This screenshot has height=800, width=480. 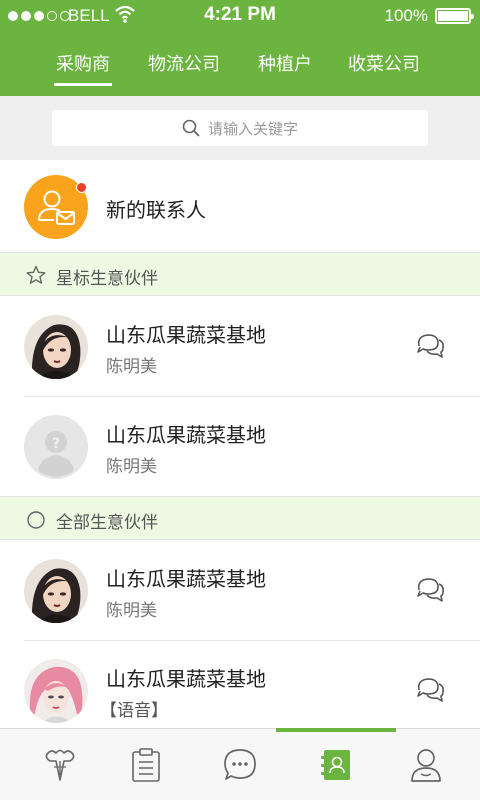 I want to click on nav-messages, so click(x=240, y=764).